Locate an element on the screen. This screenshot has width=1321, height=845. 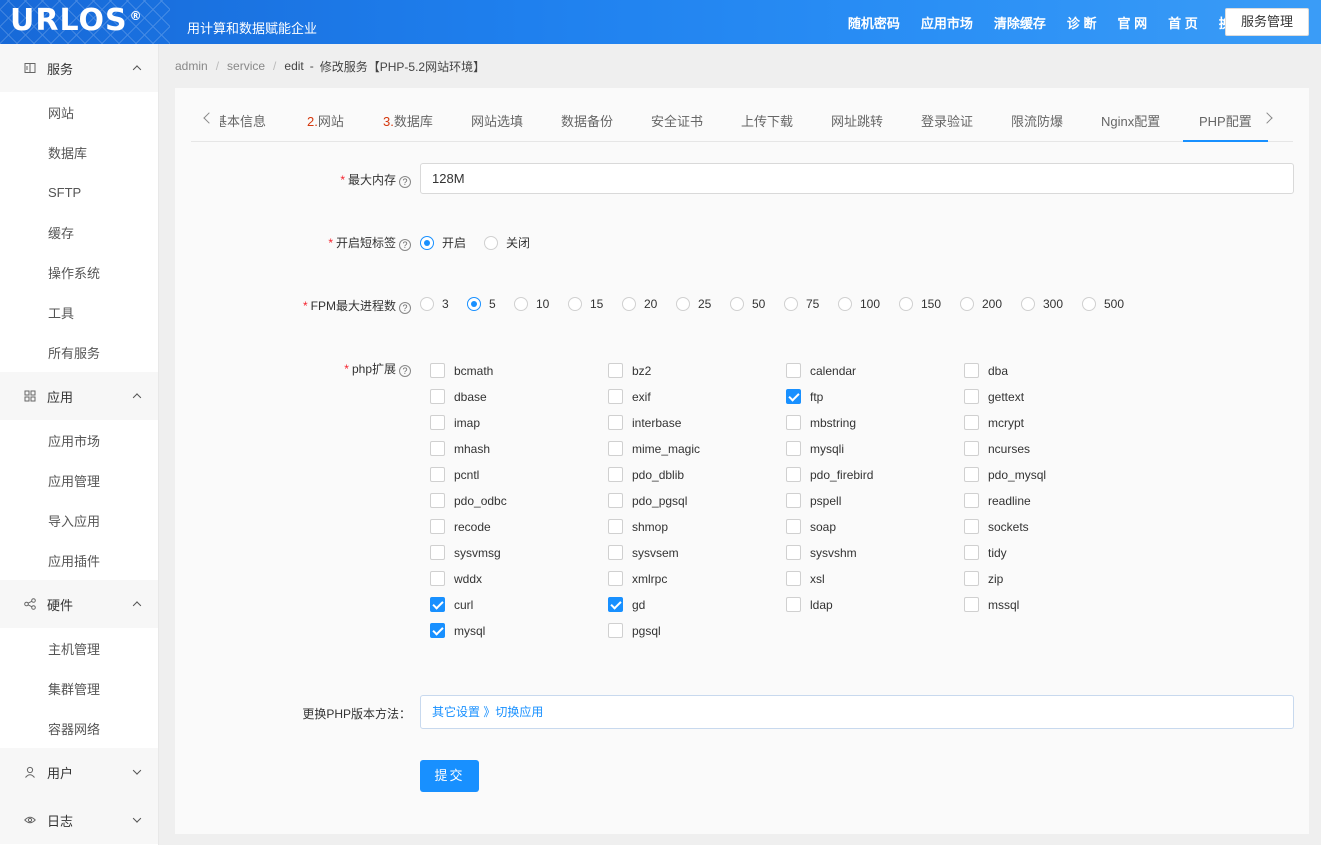
sidebar-group-3: 用户 is located at coordinates (79, 772).